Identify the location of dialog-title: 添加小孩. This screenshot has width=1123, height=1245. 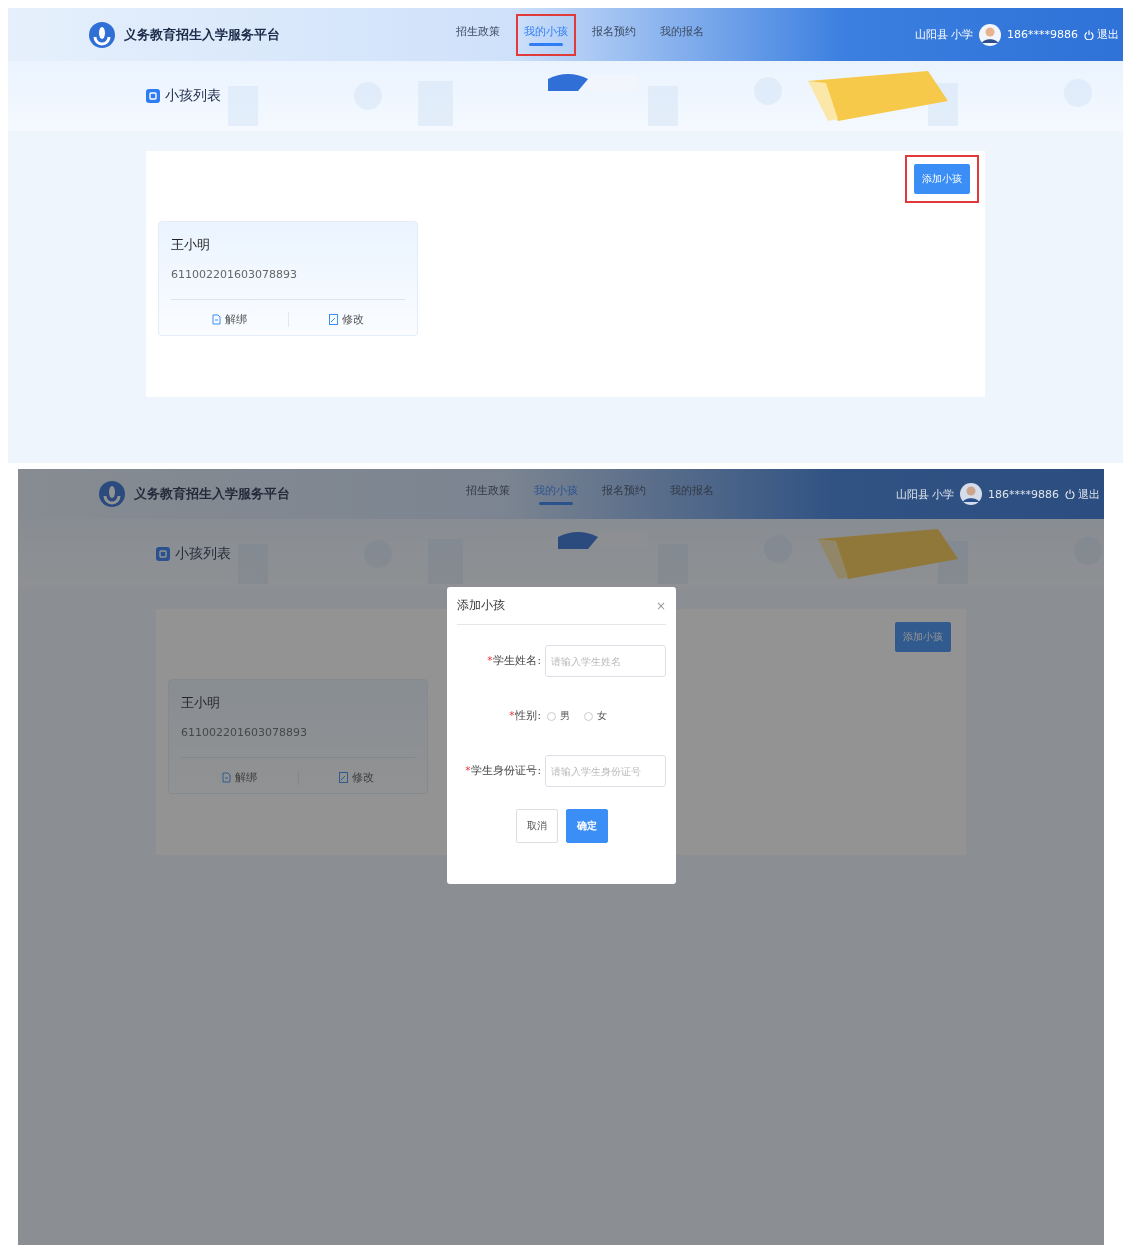
(481, 605).